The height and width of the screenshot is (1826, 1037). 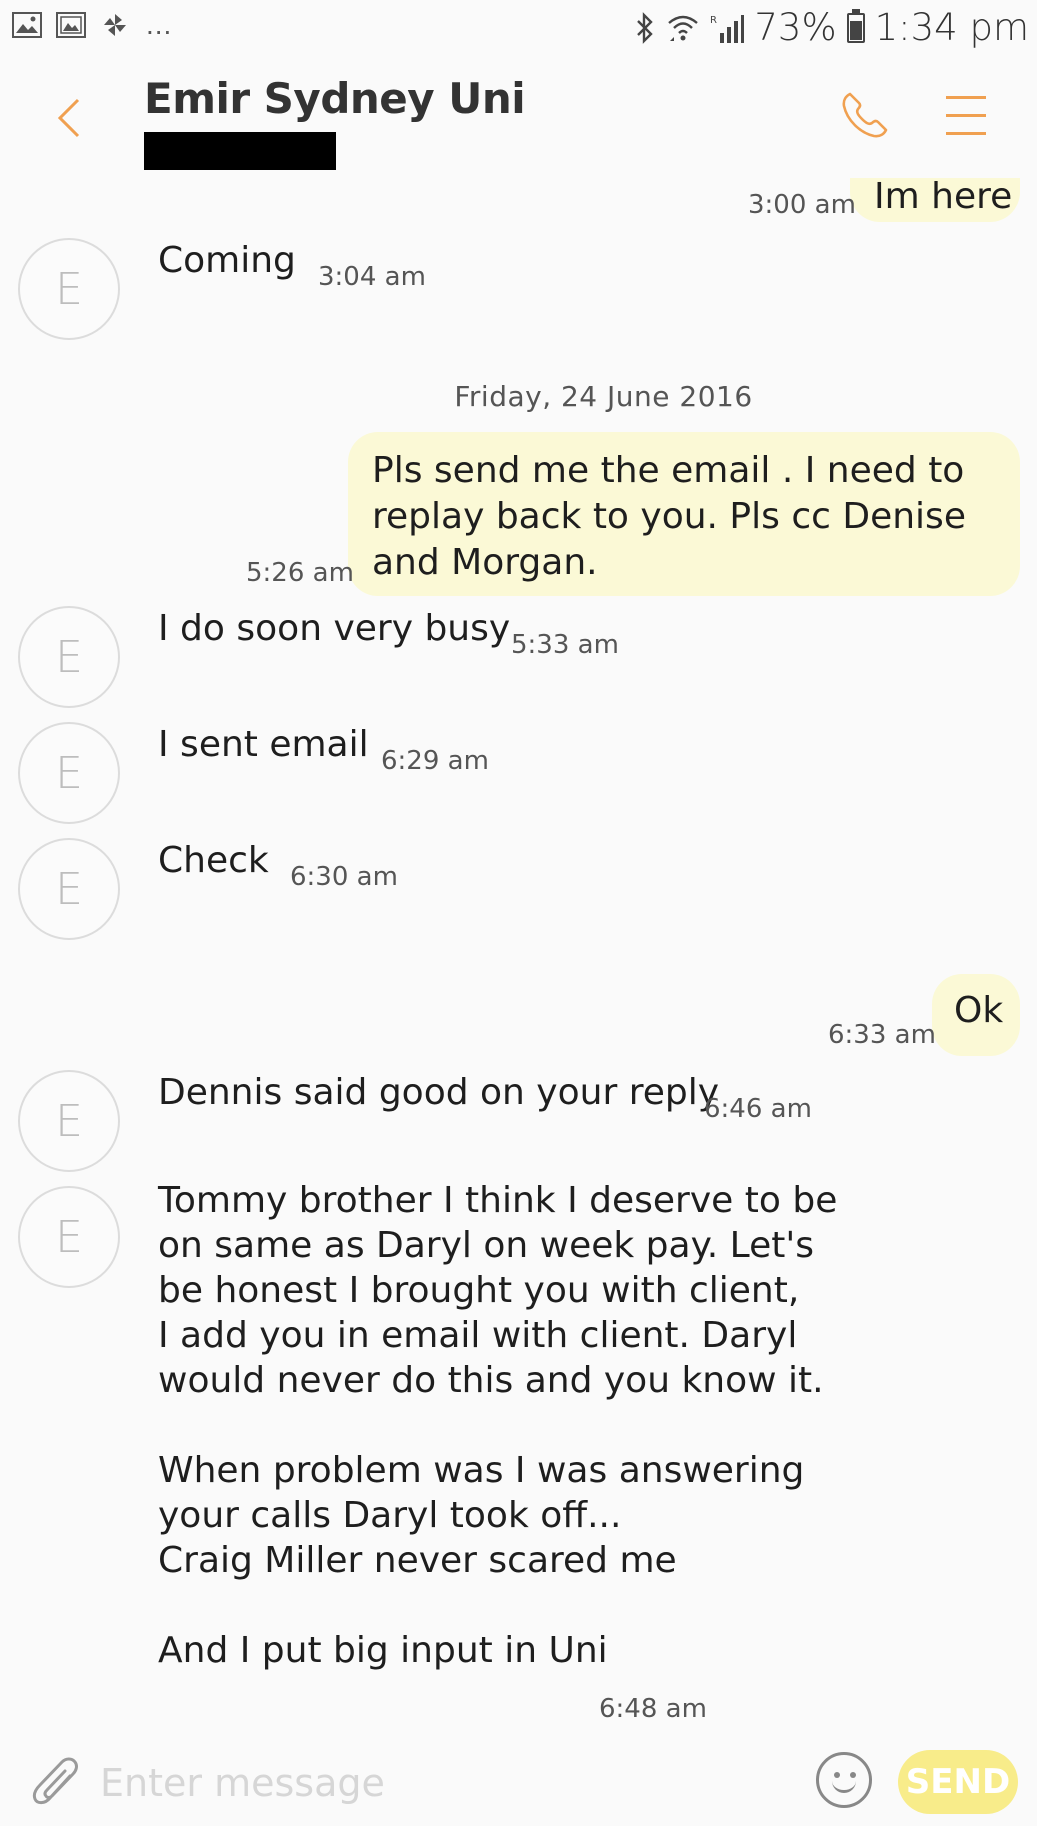 I want to click on send-button: SEND, so click(x=958, y=1782).